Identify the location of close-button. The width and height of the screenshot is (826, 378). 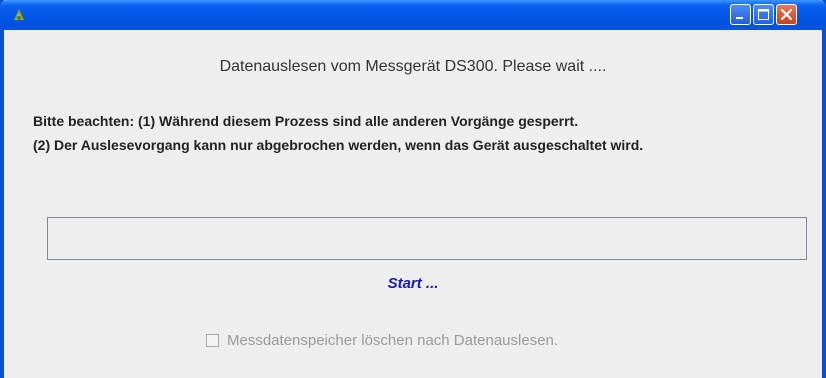
(786, 14).